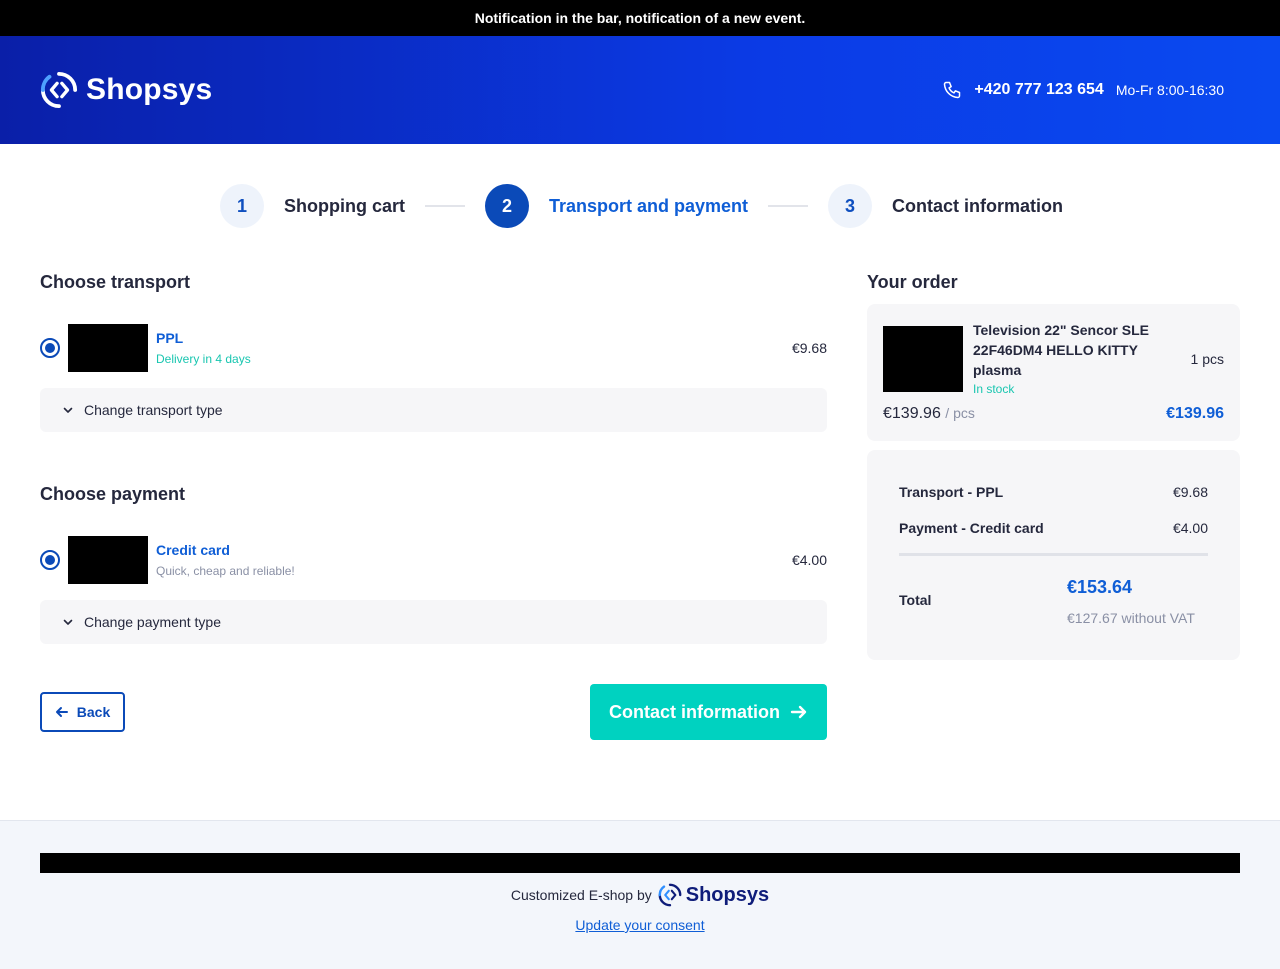 The image size is (1280, 969). What do you see at coordinates (951, 492) in the screenshot?
I see `summary-transport-label: Transport - PPL` at bounding box center [951, 492].